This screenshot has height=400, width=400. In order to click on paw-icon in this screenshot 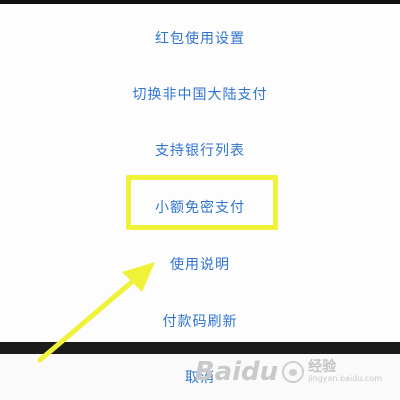, I will do `click(293, 372)`.